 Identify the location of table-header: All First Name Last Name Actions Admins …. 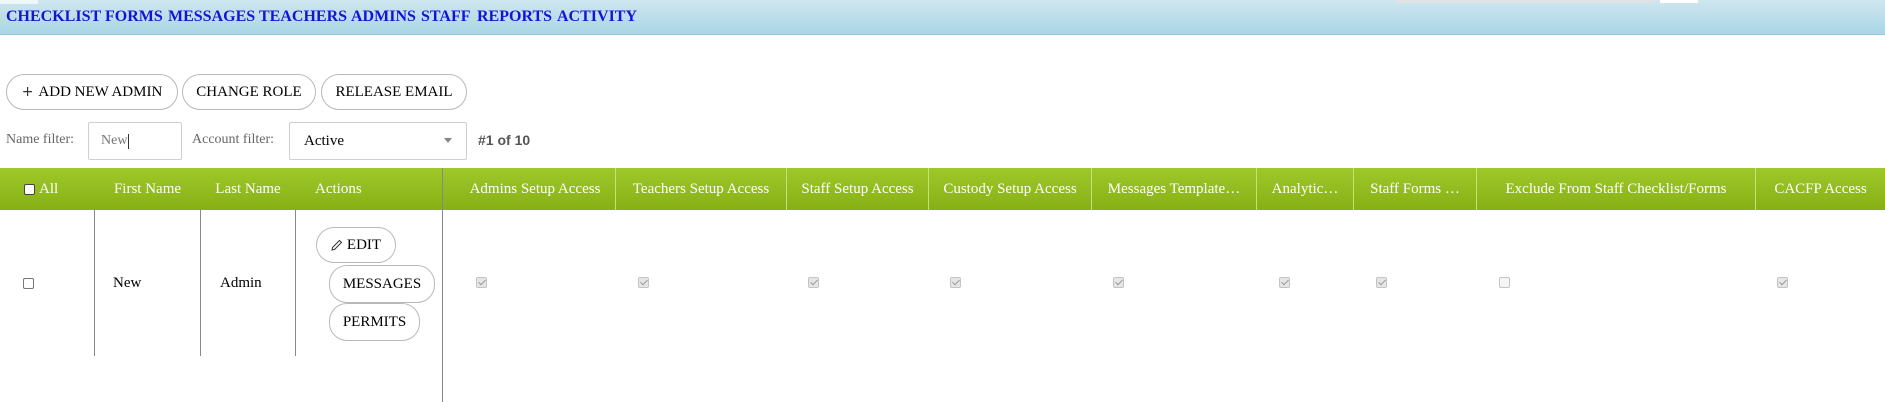
(942, 189).